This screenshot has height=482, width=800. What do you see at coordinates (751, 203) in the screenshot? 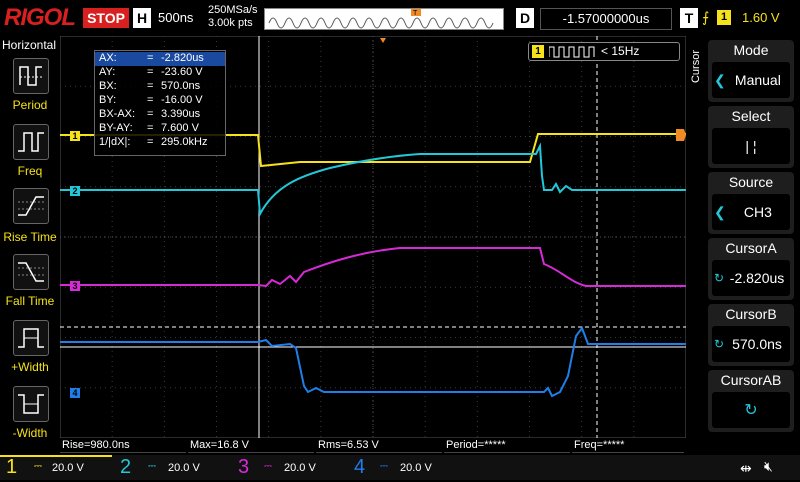
I see `source-softkey: Source ❮ CH3` at bounding box center [751, 203].